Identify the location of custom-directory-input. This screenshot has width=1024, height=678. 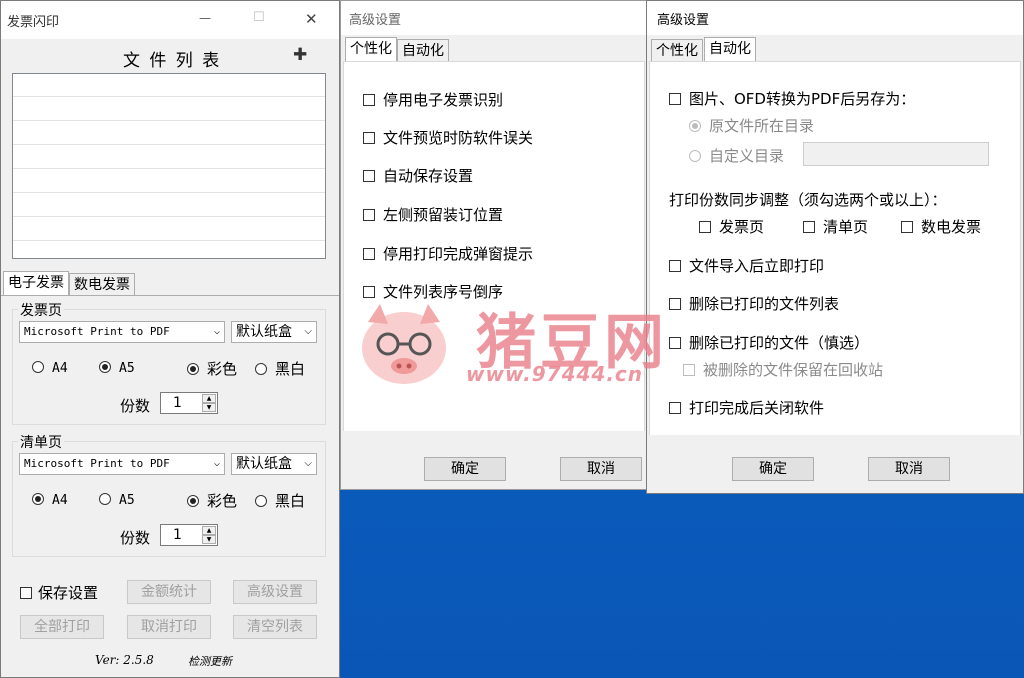
(896, 154).